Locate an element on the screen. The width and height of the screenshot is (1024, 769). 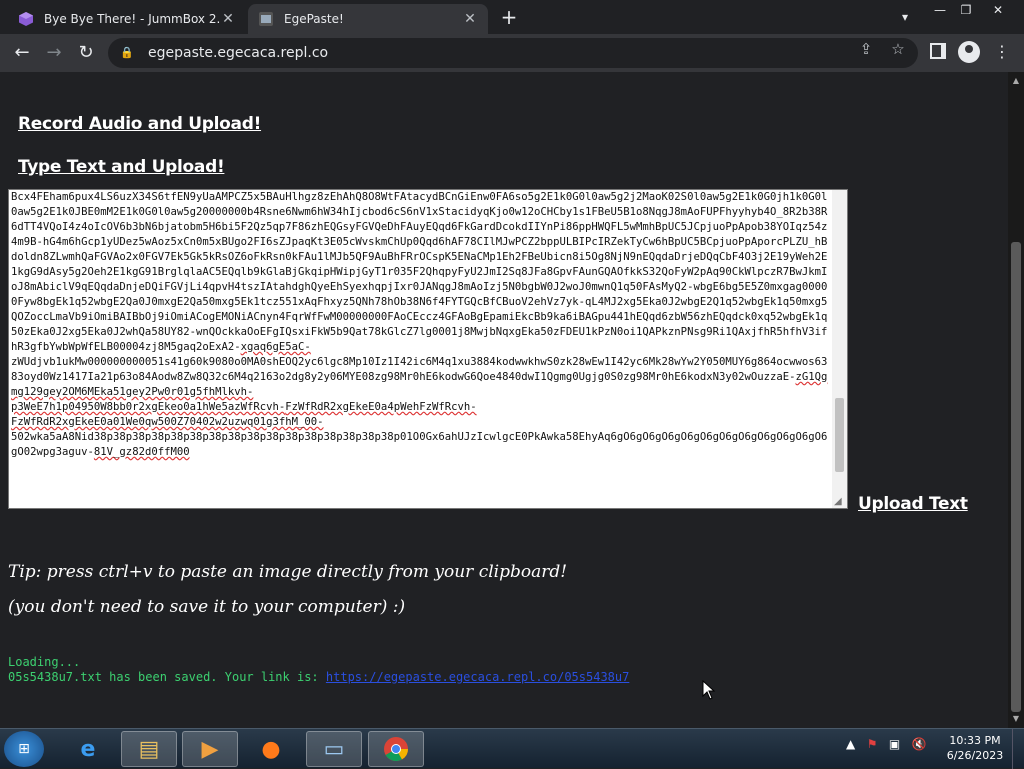
new-tab-button: + is located at coordinates (509, 18).